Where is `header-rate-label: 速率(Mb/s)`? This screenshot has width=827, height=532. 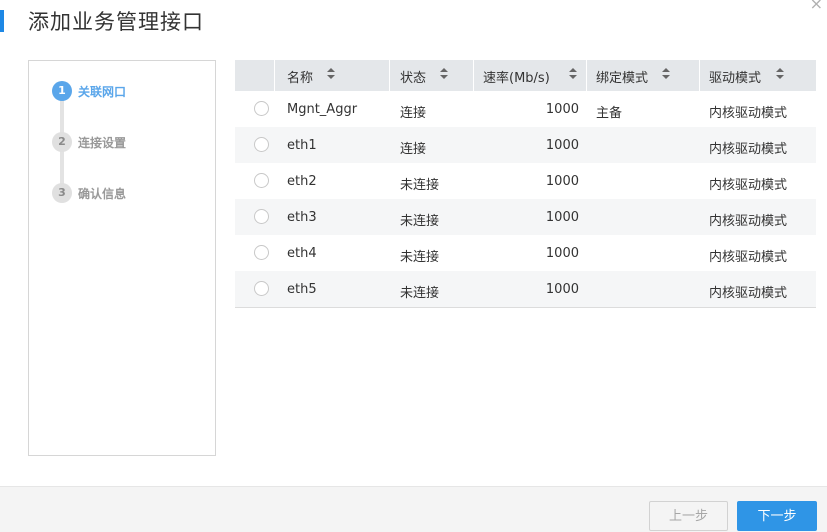 header-rate-label: 速率(Mb/s) is located at coordinates (516, 78).